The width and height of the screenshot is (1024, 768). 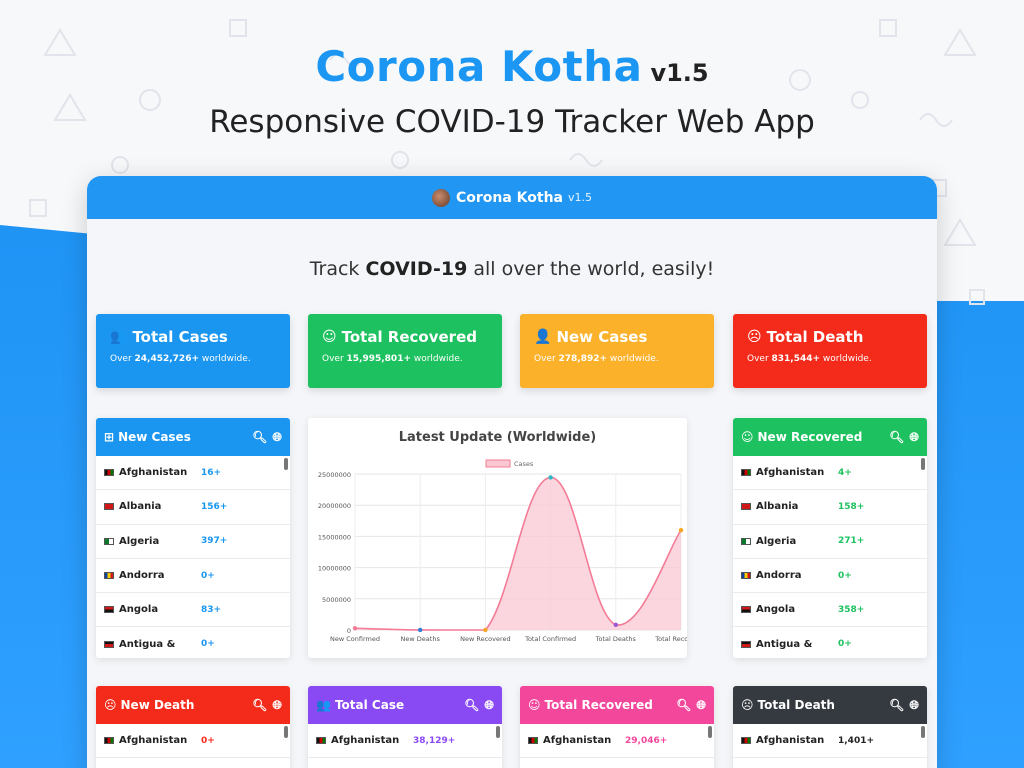 What do you see at coordinates (784, 644) in the screenshot?
I see `country-name: Antigua &` at bounding box center [784, 644].